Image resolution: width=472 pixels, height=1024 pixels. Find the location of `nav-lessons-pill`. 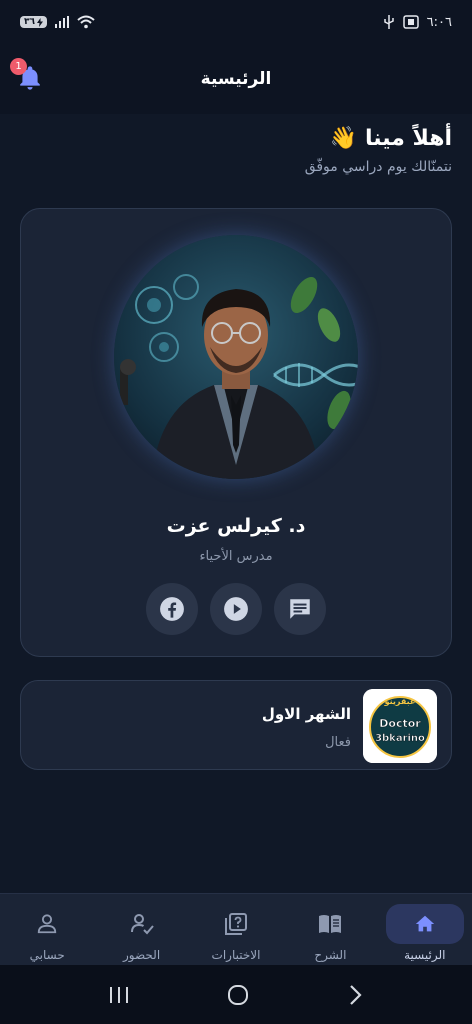

nav-lessons-pill is located at coordinates (330, 924).